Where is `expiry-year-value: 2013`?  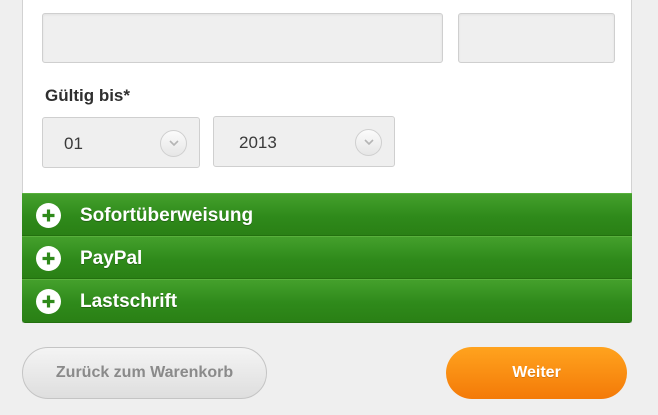 expiry-year-value: 2013 is located at coordinates (258, 142).